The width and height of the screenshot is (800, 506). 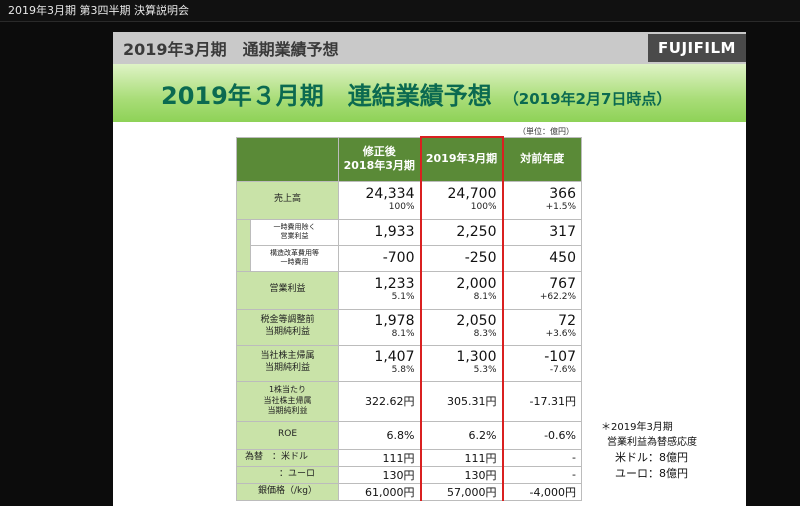 What do you see at coordinates (379, 290) in the screenshot?
I see `cell: 1,233 5.1%` at bounding box center [379, 290].